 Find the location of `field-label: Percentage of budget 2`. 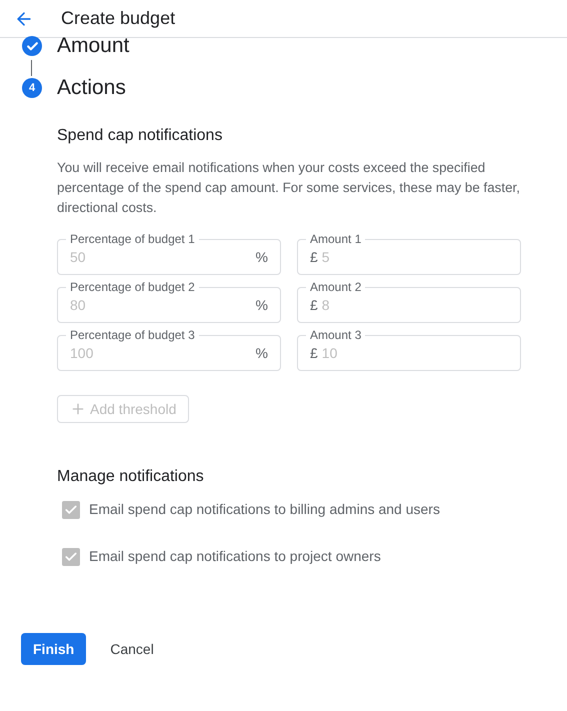

field-label: Percentage of budget 2 is located at coordinates (132, 287).